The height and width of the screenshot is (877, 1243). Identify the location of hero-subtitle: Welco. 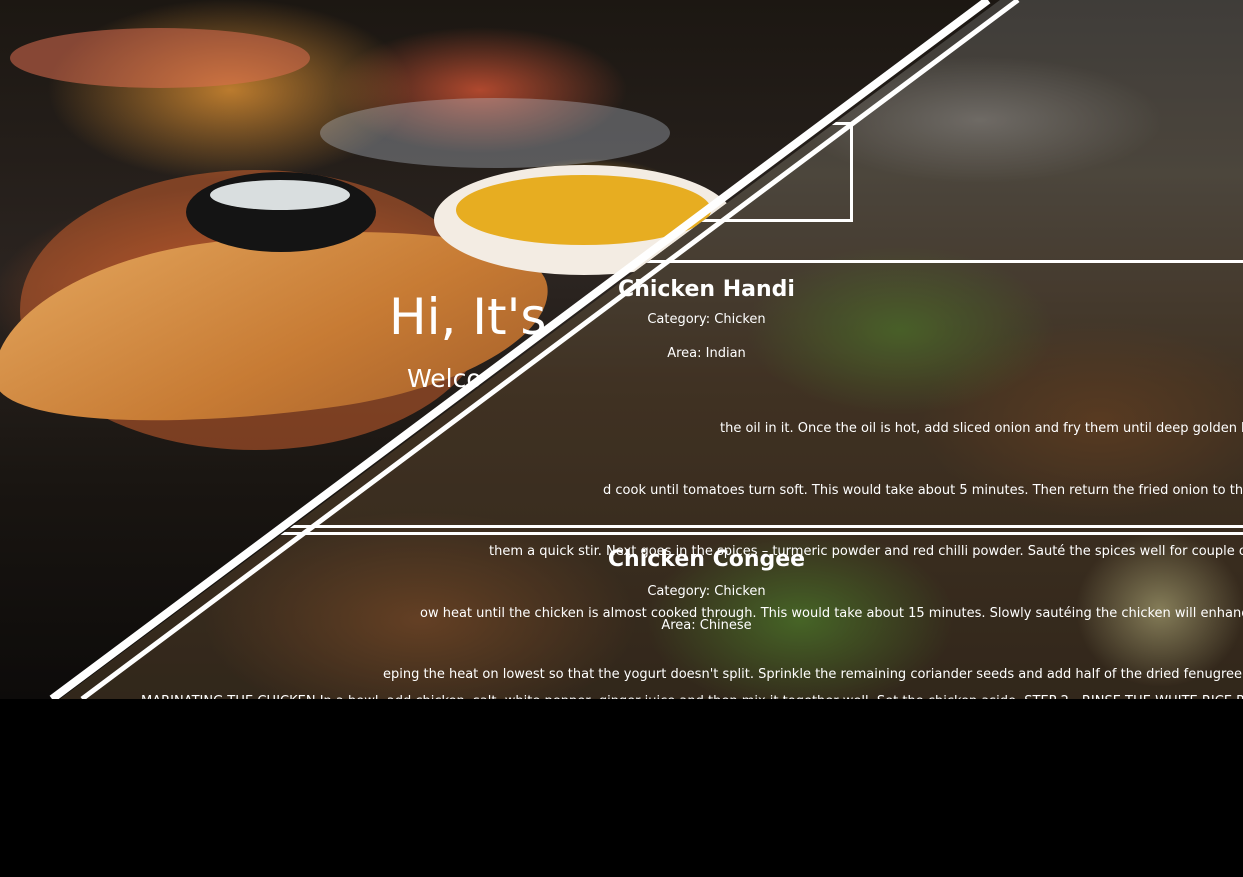
(444, 378).